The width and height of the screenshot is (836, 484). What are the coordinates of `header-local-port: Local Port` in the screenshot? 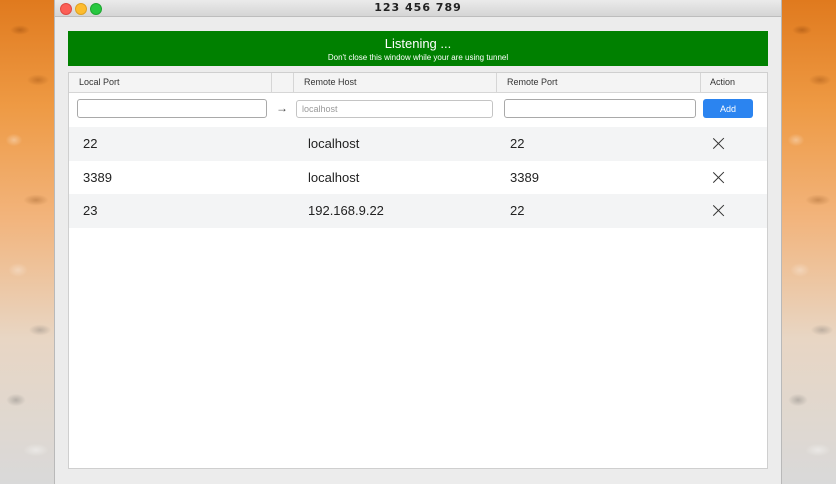 It's located at (170, 82).